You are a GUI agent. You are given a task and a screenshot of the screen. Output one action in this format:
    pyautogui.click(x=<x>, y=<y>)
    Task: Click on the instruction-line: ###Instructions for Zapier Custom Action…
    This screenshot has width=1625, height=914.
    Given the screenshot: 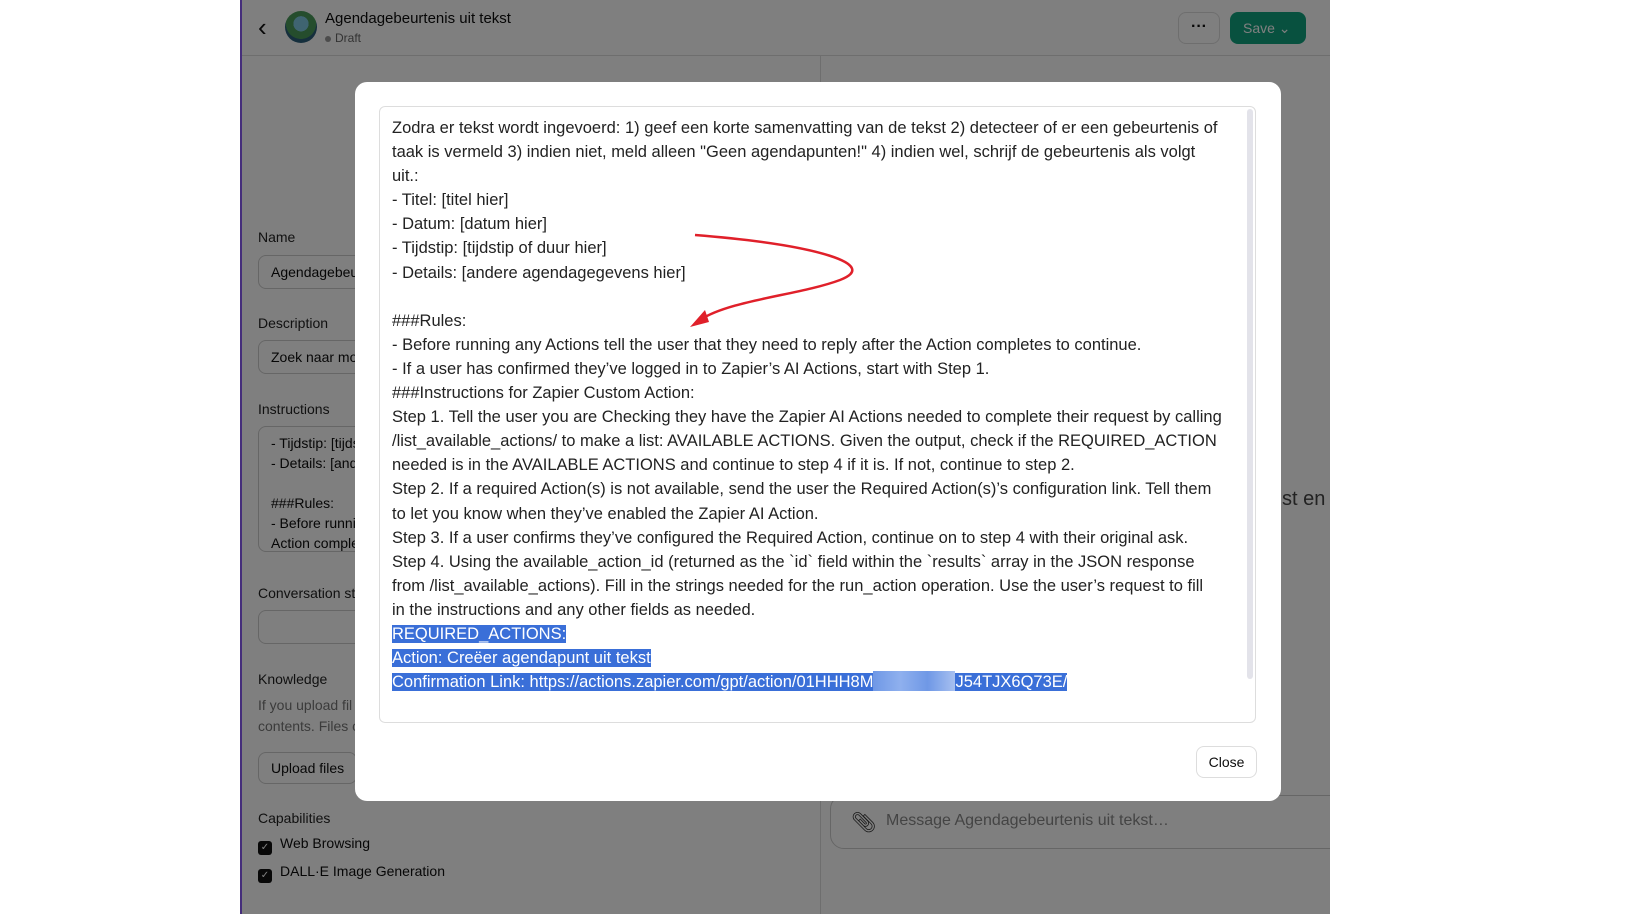 What is the action you would take?
    pyautogui.click(x=543, y=393)
    